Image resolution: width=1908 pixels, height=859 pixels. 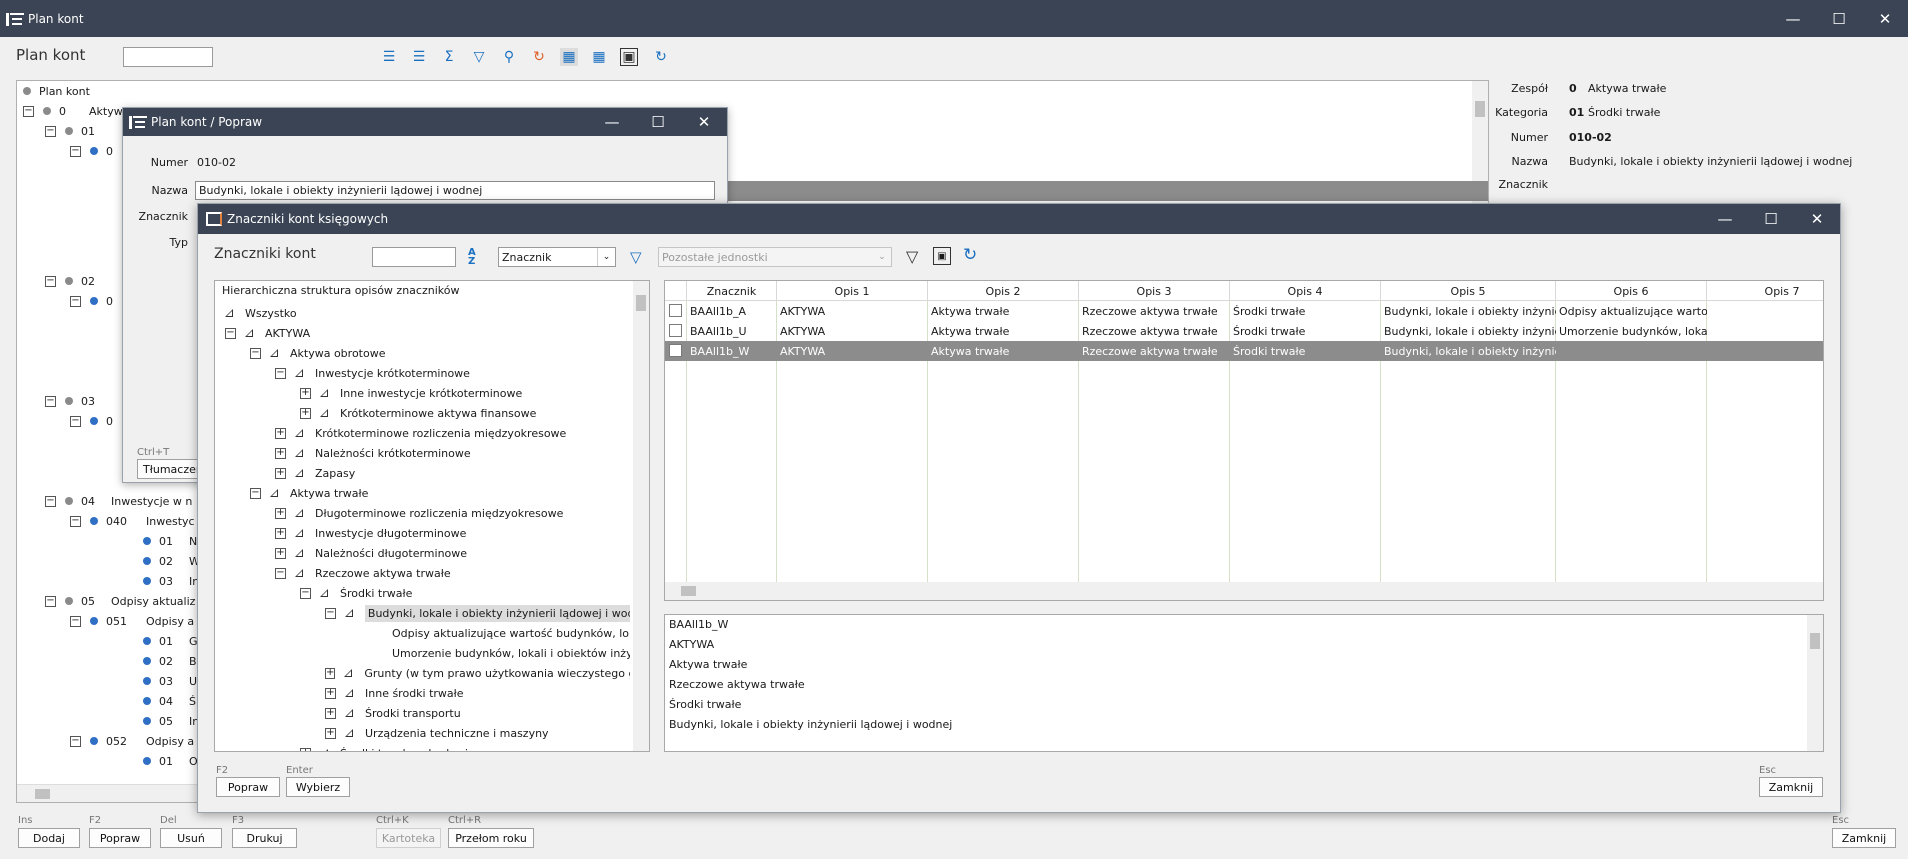 What do you see at coordinates (120, 601) in the screenshot?
I see `main-tree-row: − 05 Odpisy aktualiz` at bounding box center [120, 601].